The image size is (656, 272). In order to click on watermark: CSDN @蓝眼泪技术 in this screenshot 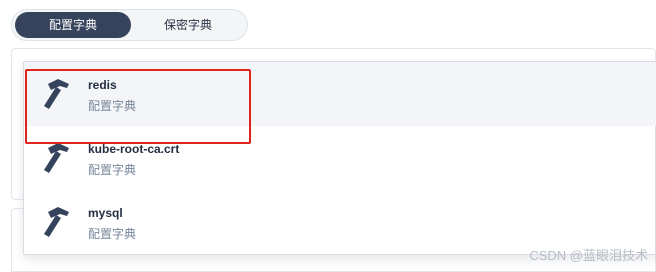, I will do `click(588, 255)`.